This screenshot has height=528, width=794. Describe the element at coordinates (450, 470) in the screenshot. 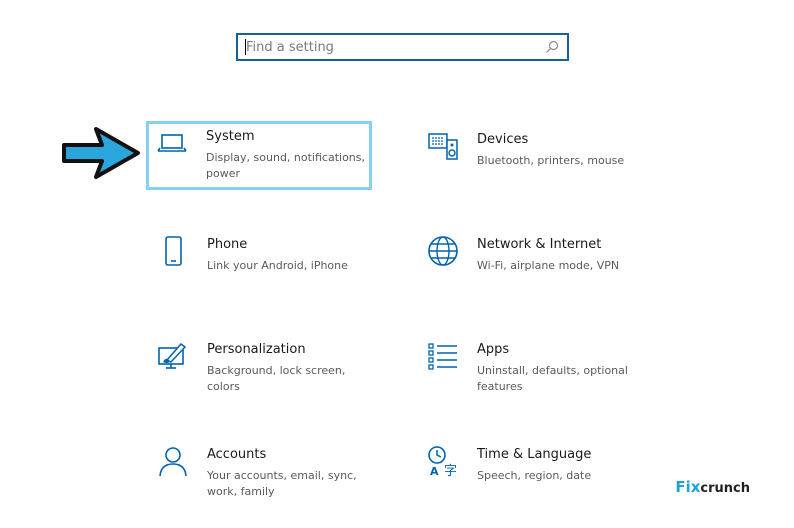

I see `svg-text: 字` at that location.